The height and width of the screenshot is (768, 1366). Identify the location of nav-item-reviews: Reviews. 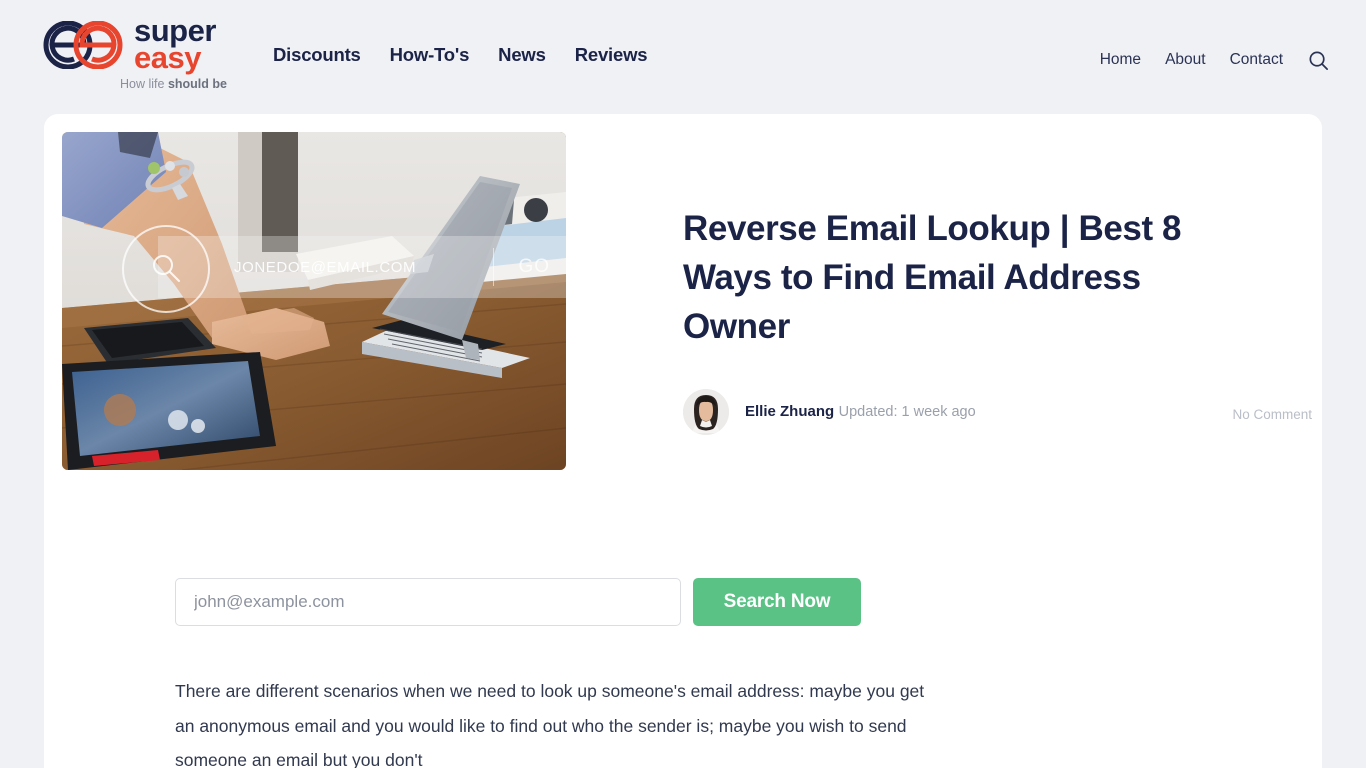
(611, 55).